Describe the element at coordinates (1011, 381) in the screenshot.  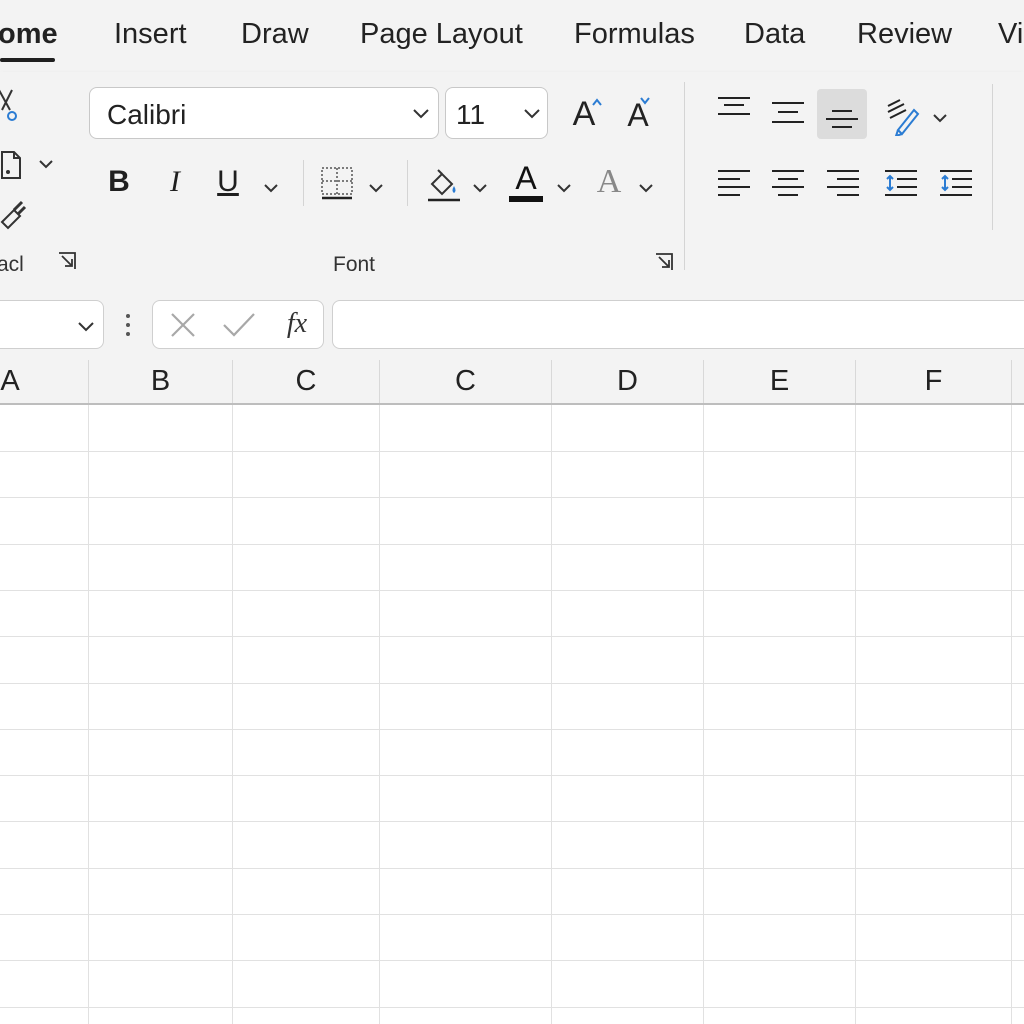
I see `column-divider` at that location.